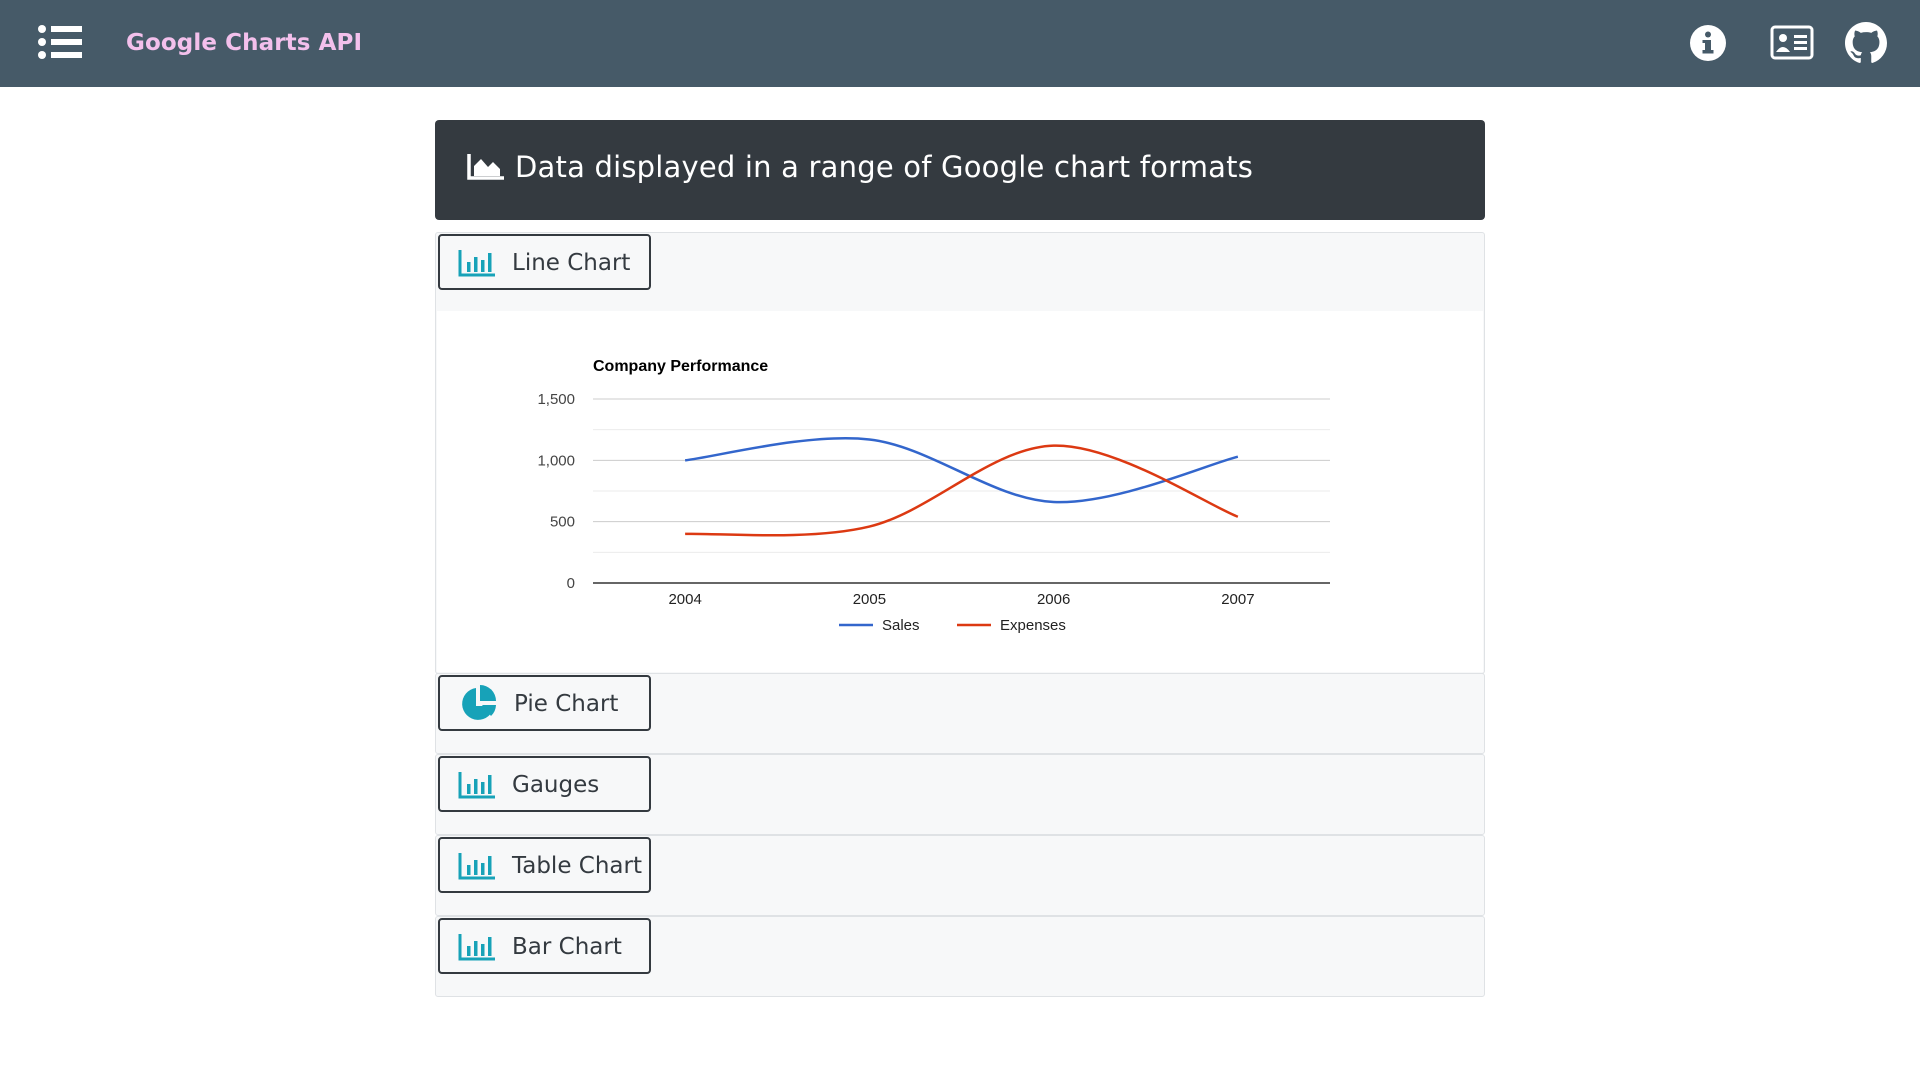 The width and height of the screenshot is (1920, 1080). What do you see at coordinates (577, 866) in the screenshot?
I see `table-chart-label: Table Chart` at bounding box center [577, 866].